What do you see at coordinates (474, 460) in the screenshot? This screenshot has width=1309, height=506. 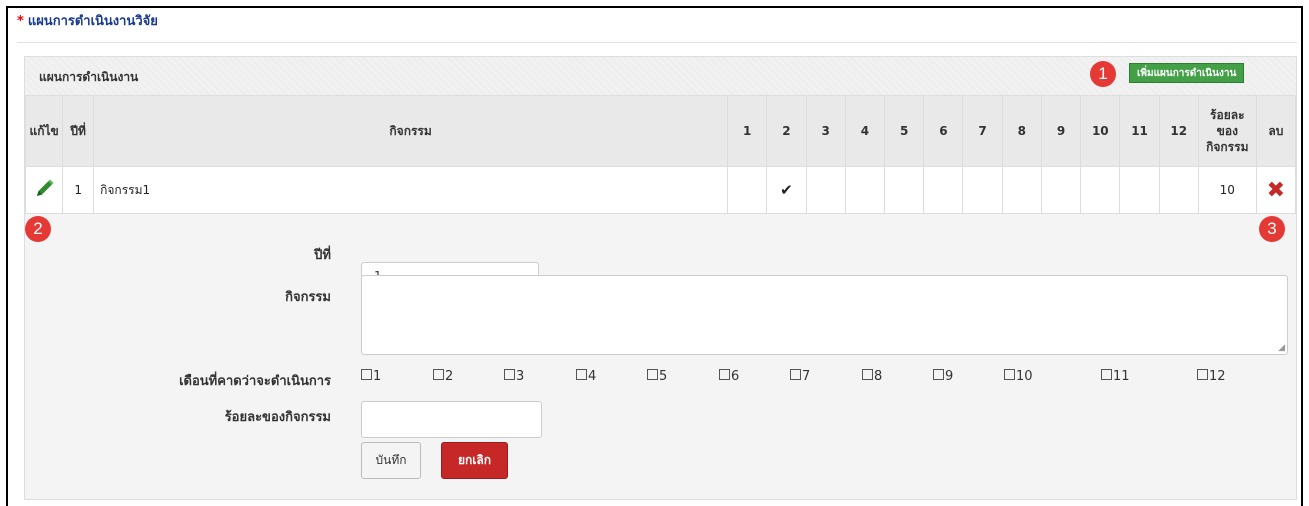 I see `cancel-button: ยกเลิก` at bounding box center [474, 460].